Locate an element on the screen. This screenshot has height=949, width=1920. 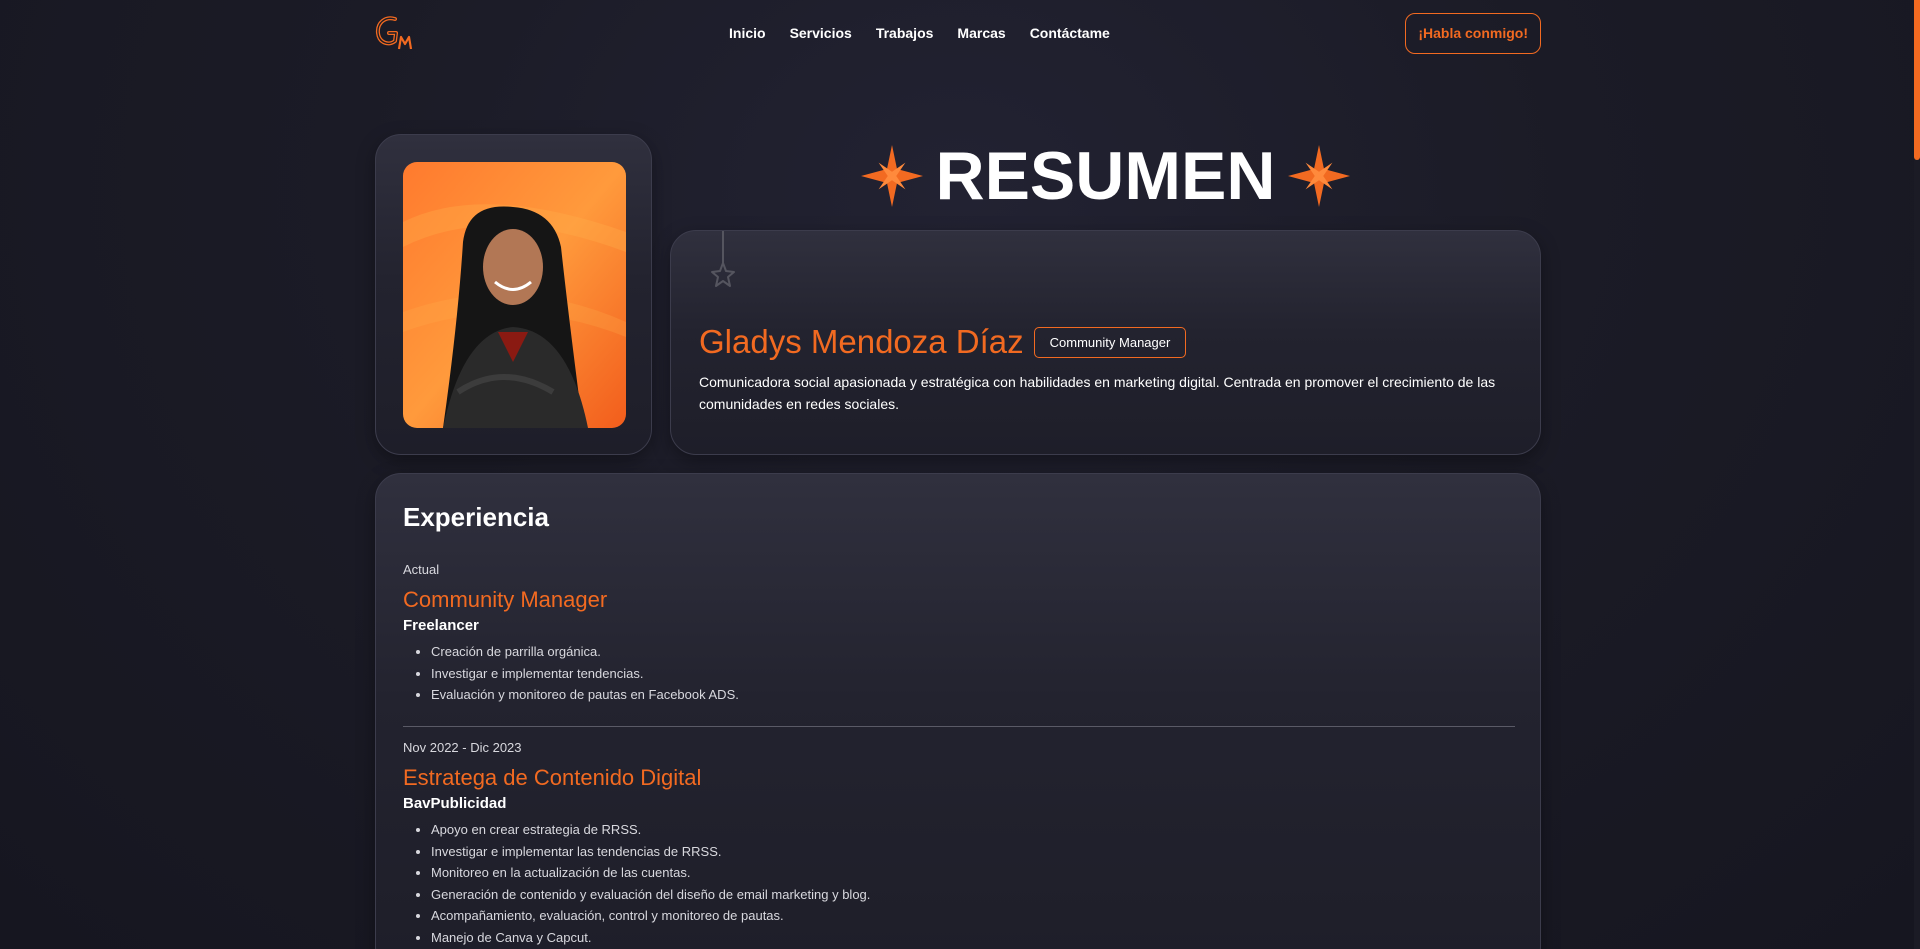
profile-photo is located at coordinates (514, 295).